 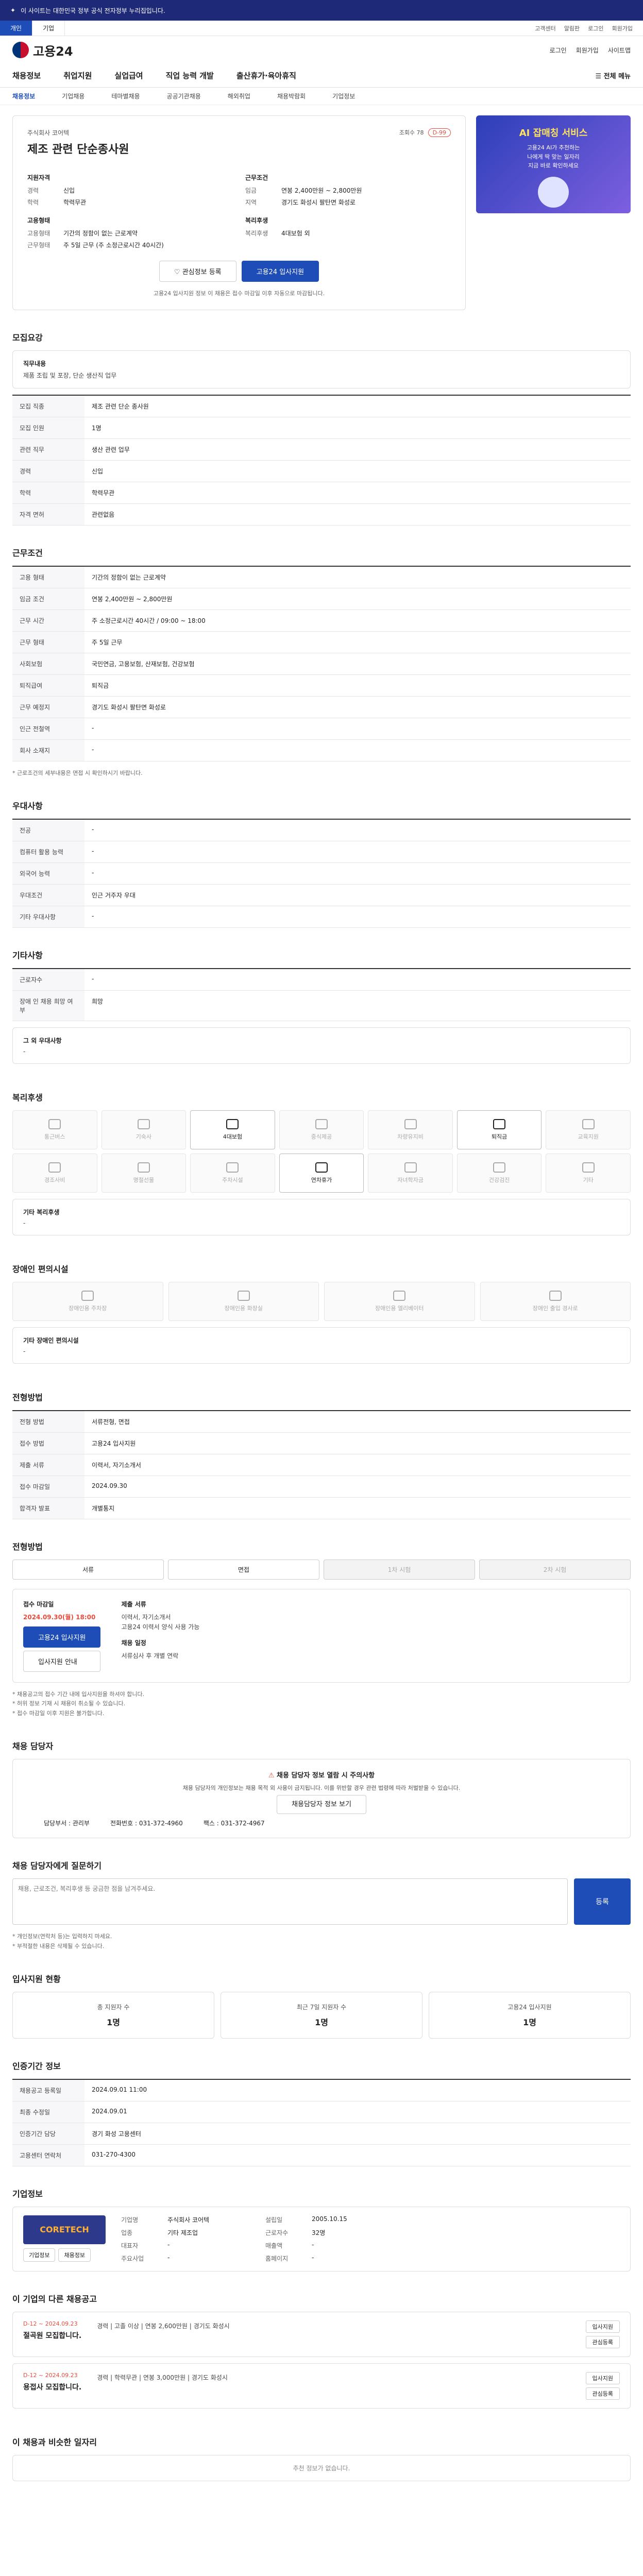 What do you see at coordinates (256, 220) in the screenshot?
I see `g4-title: 복리후생` at bounding box center [256, 220].